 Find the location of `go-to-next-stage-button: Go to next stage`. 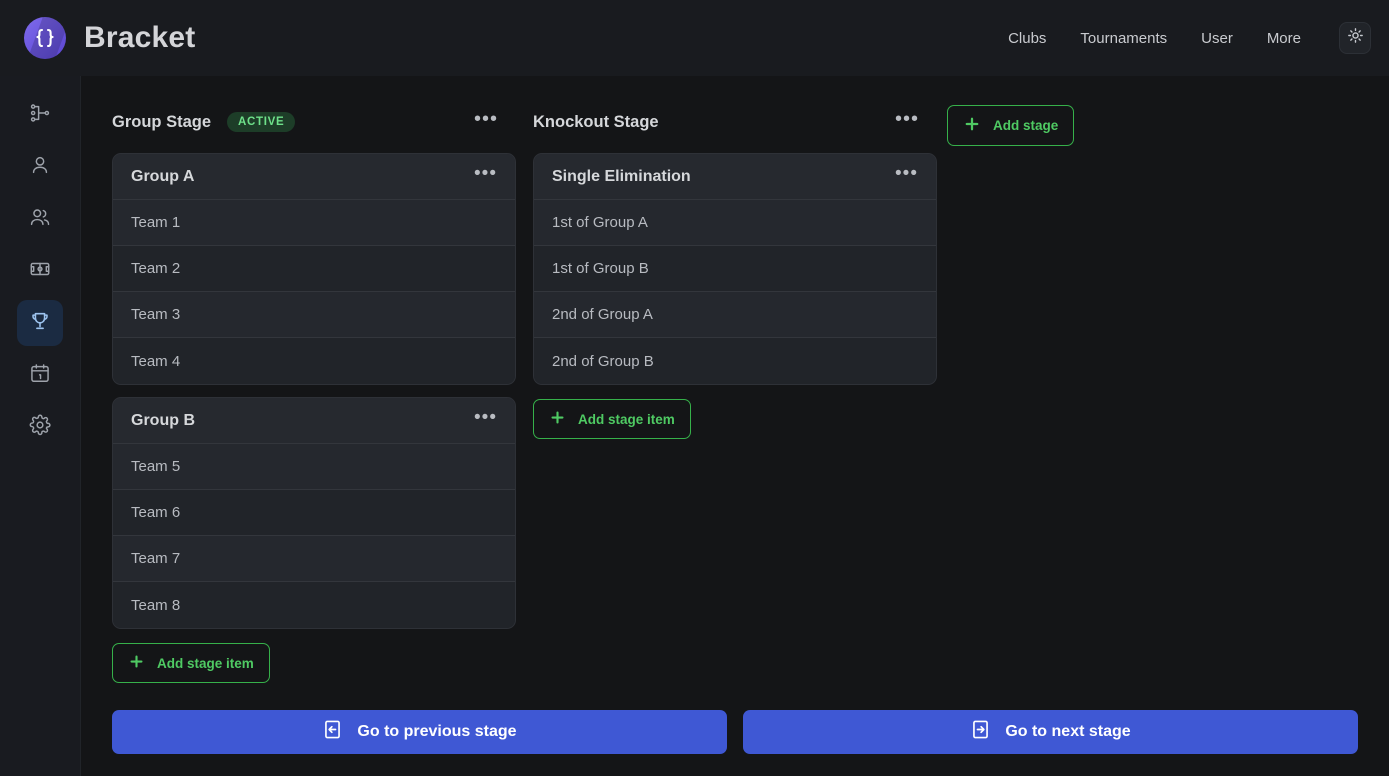

go-to-next-stage-button: Go to next stage is located at coordinates (1050, 732).